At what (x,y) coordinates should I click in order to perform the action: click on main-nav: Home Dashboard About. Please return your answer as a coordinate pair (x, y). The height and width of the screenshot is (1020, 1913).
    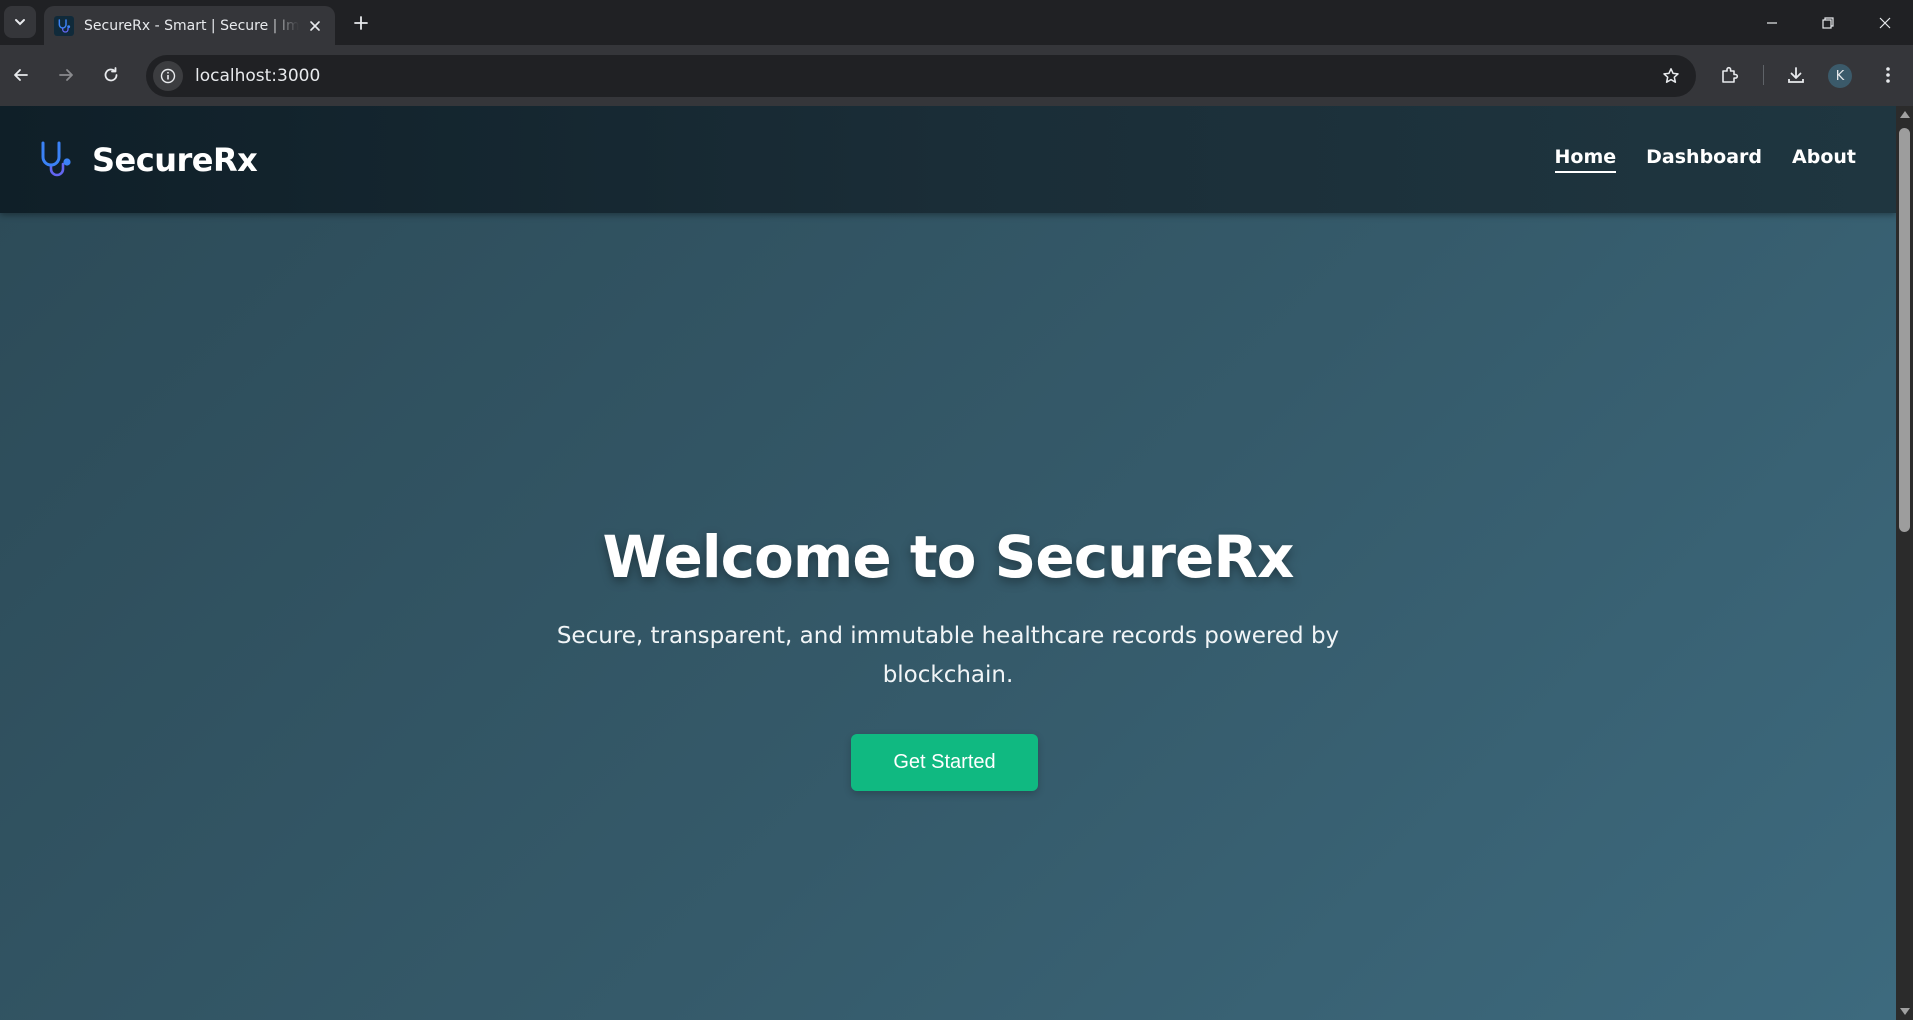
    Looking at the image, I should click on (1705, 159).